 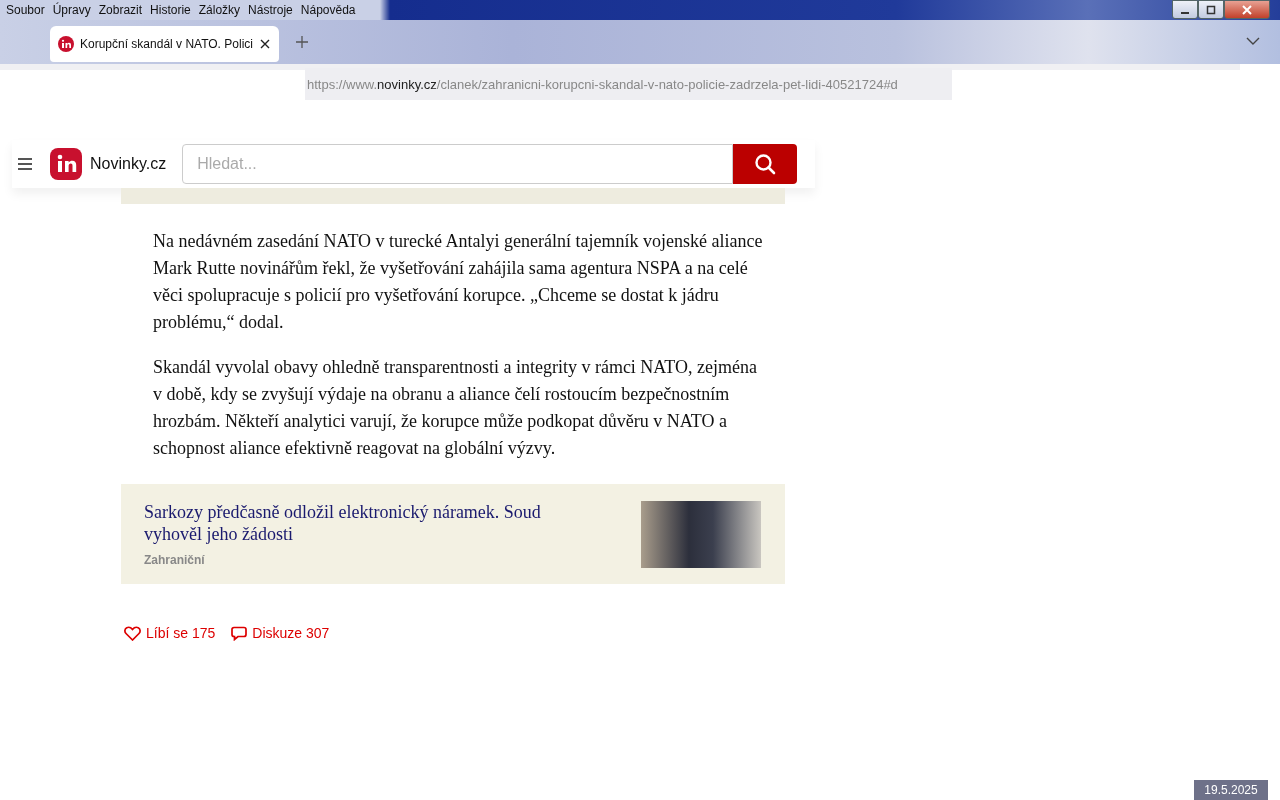 I want to click on menu-item: Zobrazit, so click(x=120, y=10).